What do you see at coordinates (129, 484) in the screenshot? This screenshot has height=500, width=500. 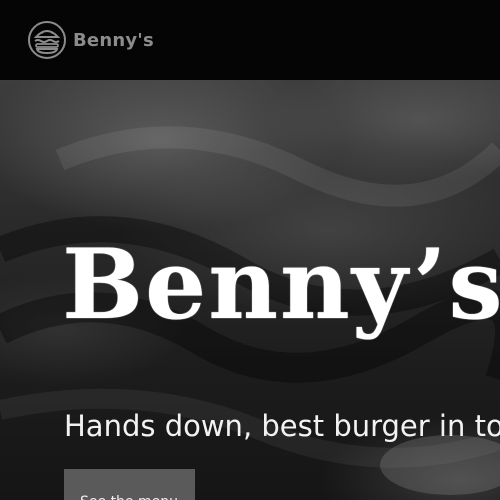 I see `see-menu-button: See the menu` at bounding box center [129, 484].